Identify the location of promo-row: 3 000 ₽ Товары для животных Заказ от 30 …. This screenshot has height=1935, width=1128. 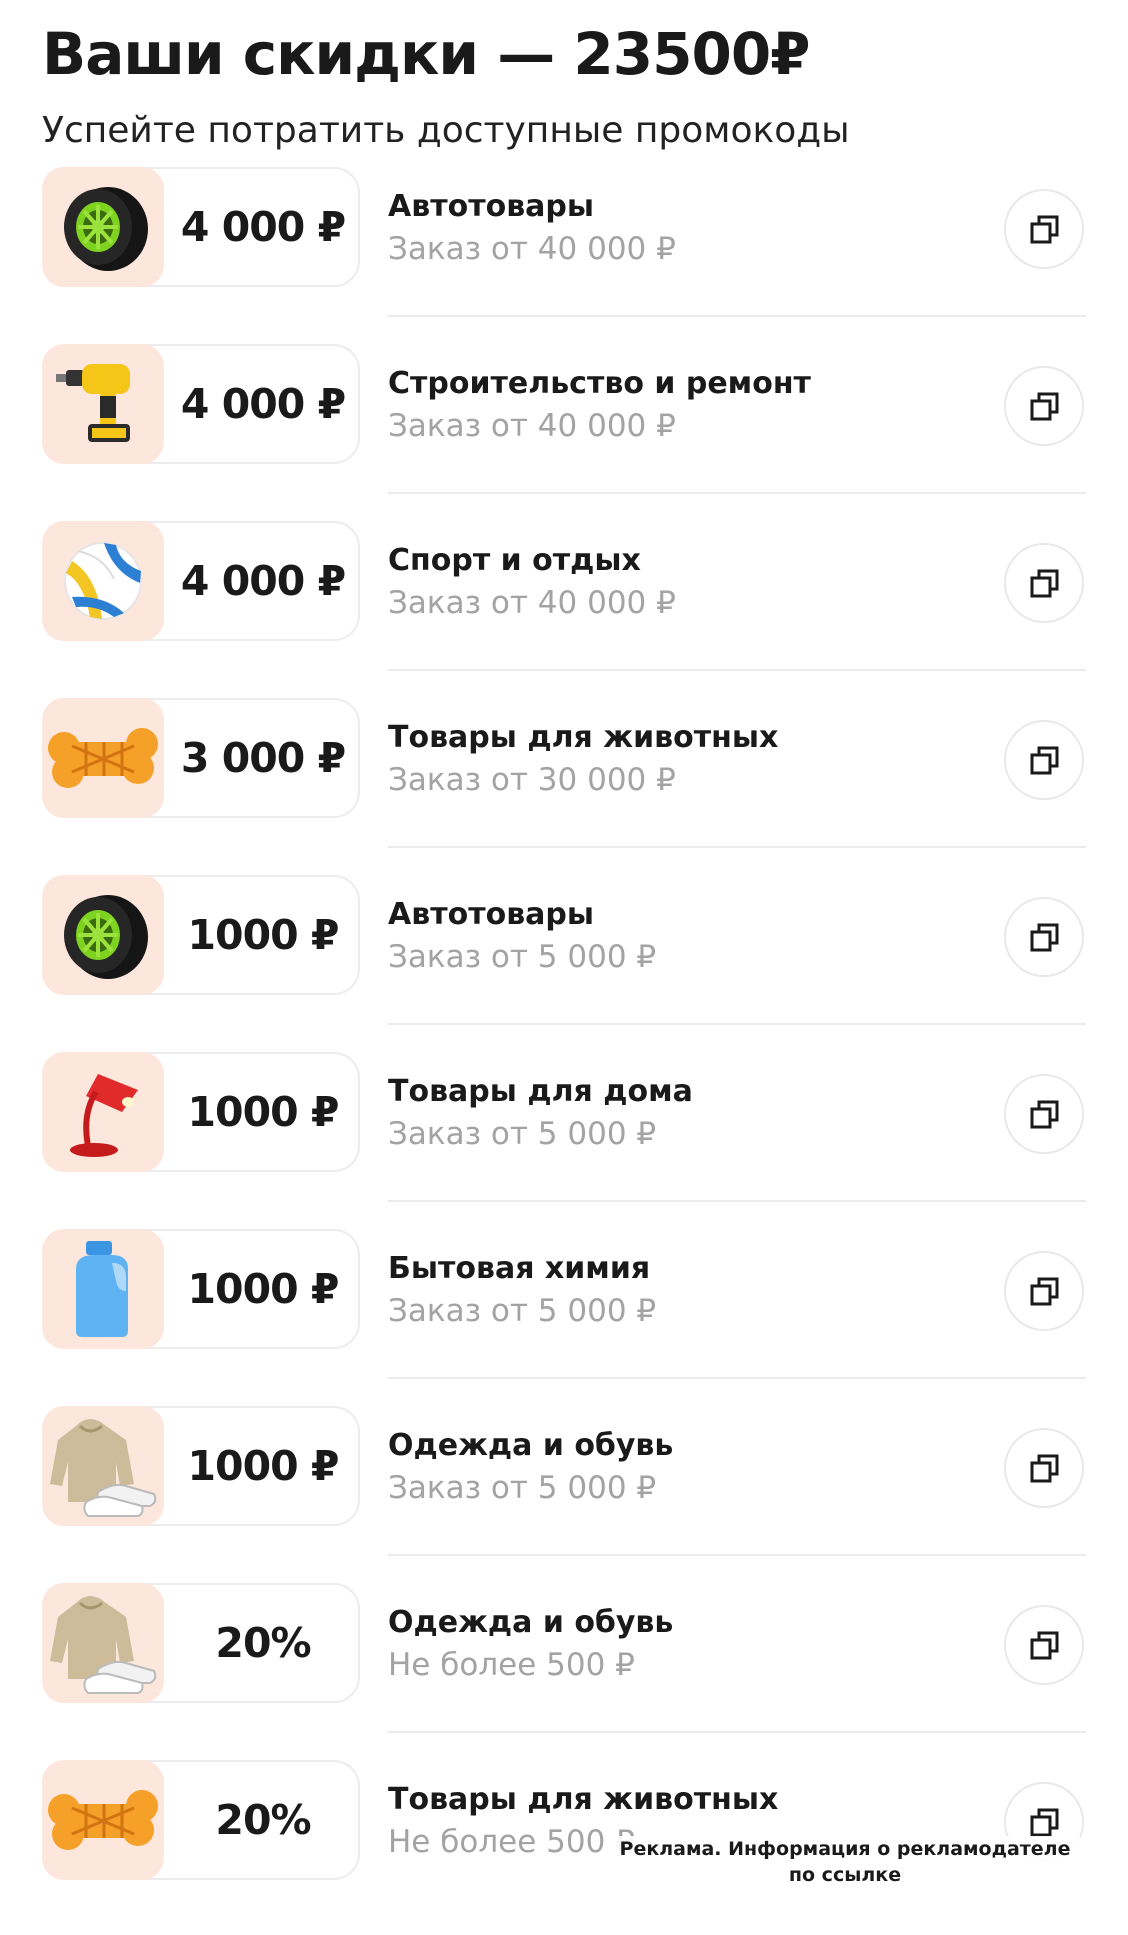
(564, 784).